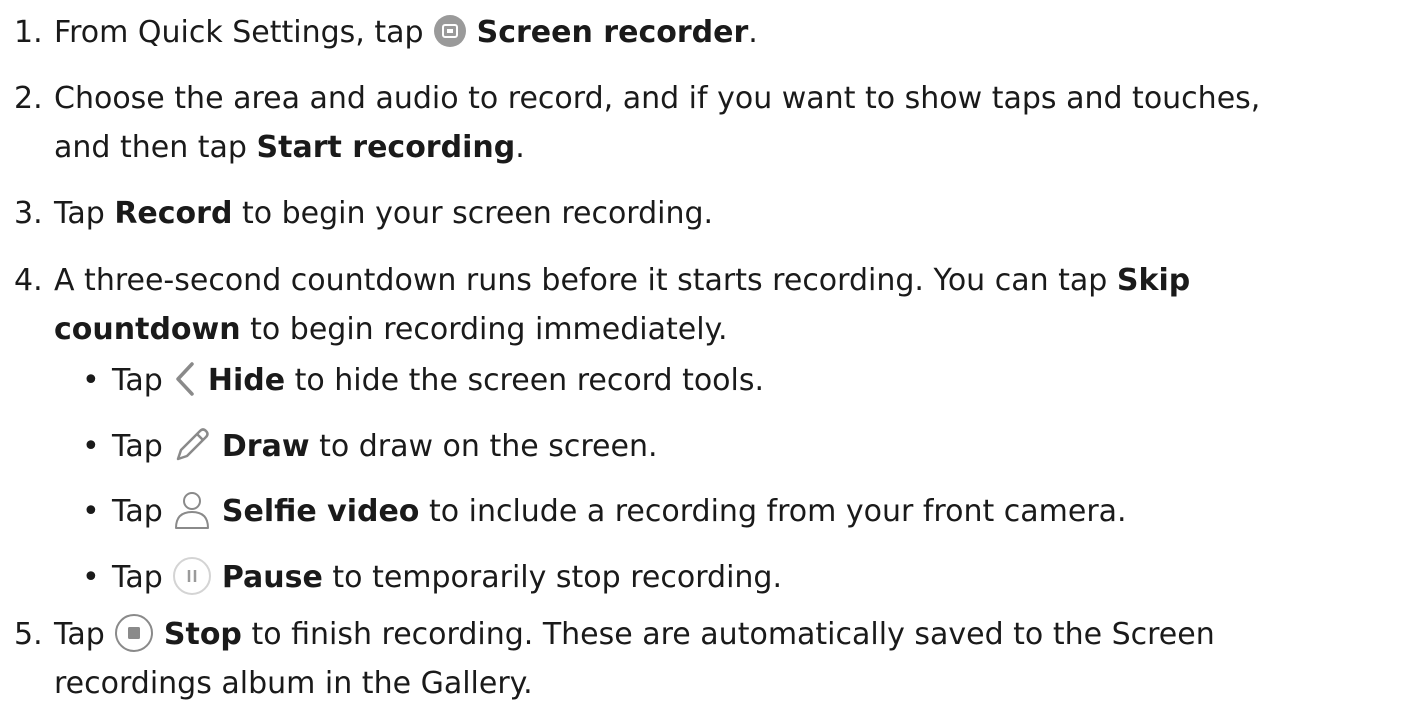 This screenshot has height=708, width=1416. What do you see at coordinates (155, 147) in the screenshot?
I see `step-text-pre: and then tap` at bounding box center [155, 147].